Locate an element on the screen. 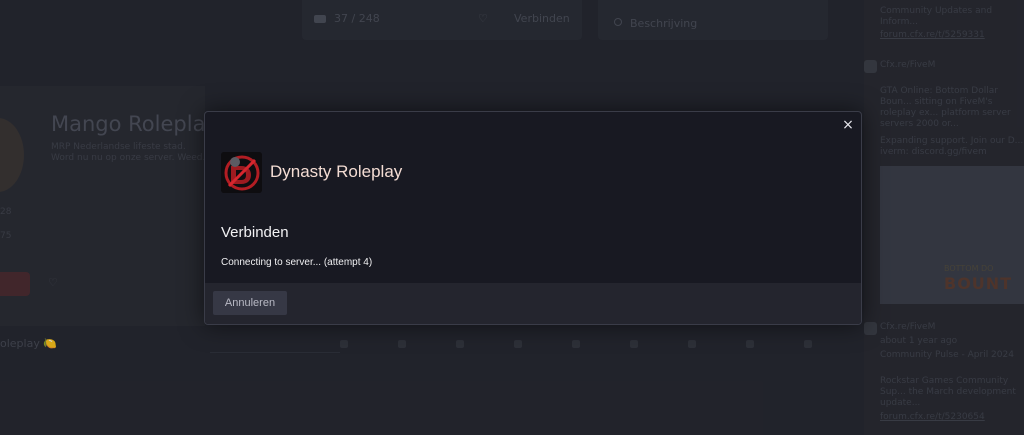 Image resolution: width=1024 pixels, height=435 pixels. server-name: Dynasty Roleplay is located at coordinates (336, 171).